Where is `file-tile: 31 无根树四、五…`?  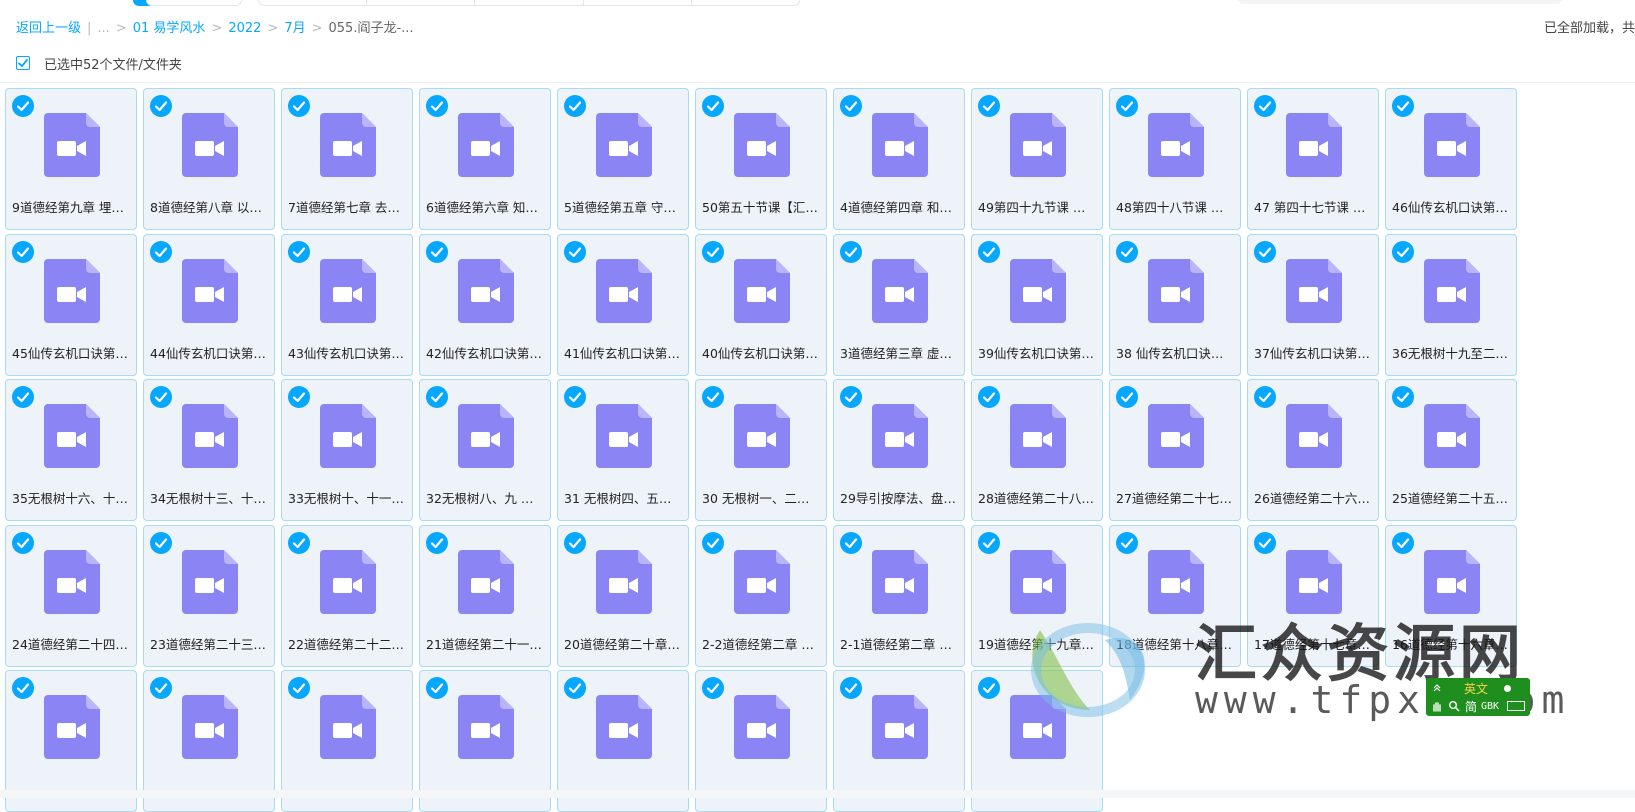
file-tile: 31 无根树四、五… is located at coordinates (623, 450).